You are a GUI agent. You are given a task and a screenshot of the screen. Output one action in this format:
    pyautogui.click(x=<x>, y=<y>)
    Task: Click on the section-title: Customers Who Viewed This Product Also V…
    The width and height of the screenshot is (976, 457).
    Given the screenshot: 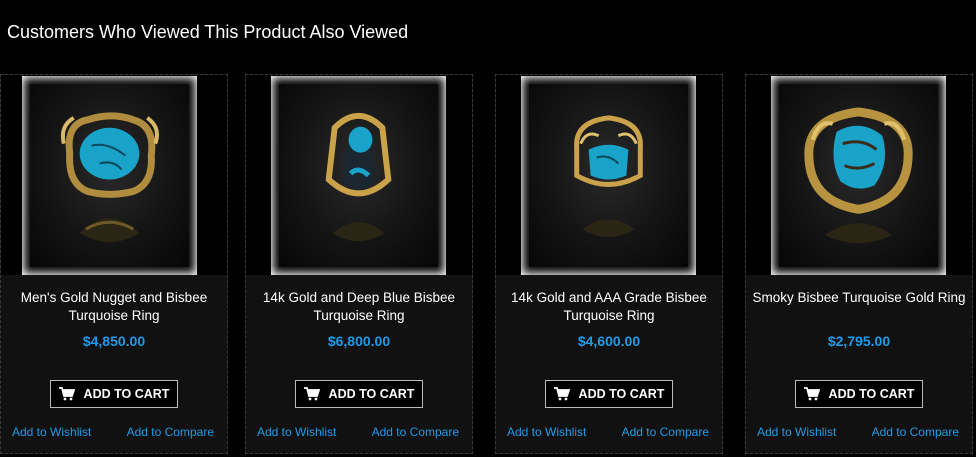 What is the action you would take?
    pyautogui.click(x=208, y=32)
    